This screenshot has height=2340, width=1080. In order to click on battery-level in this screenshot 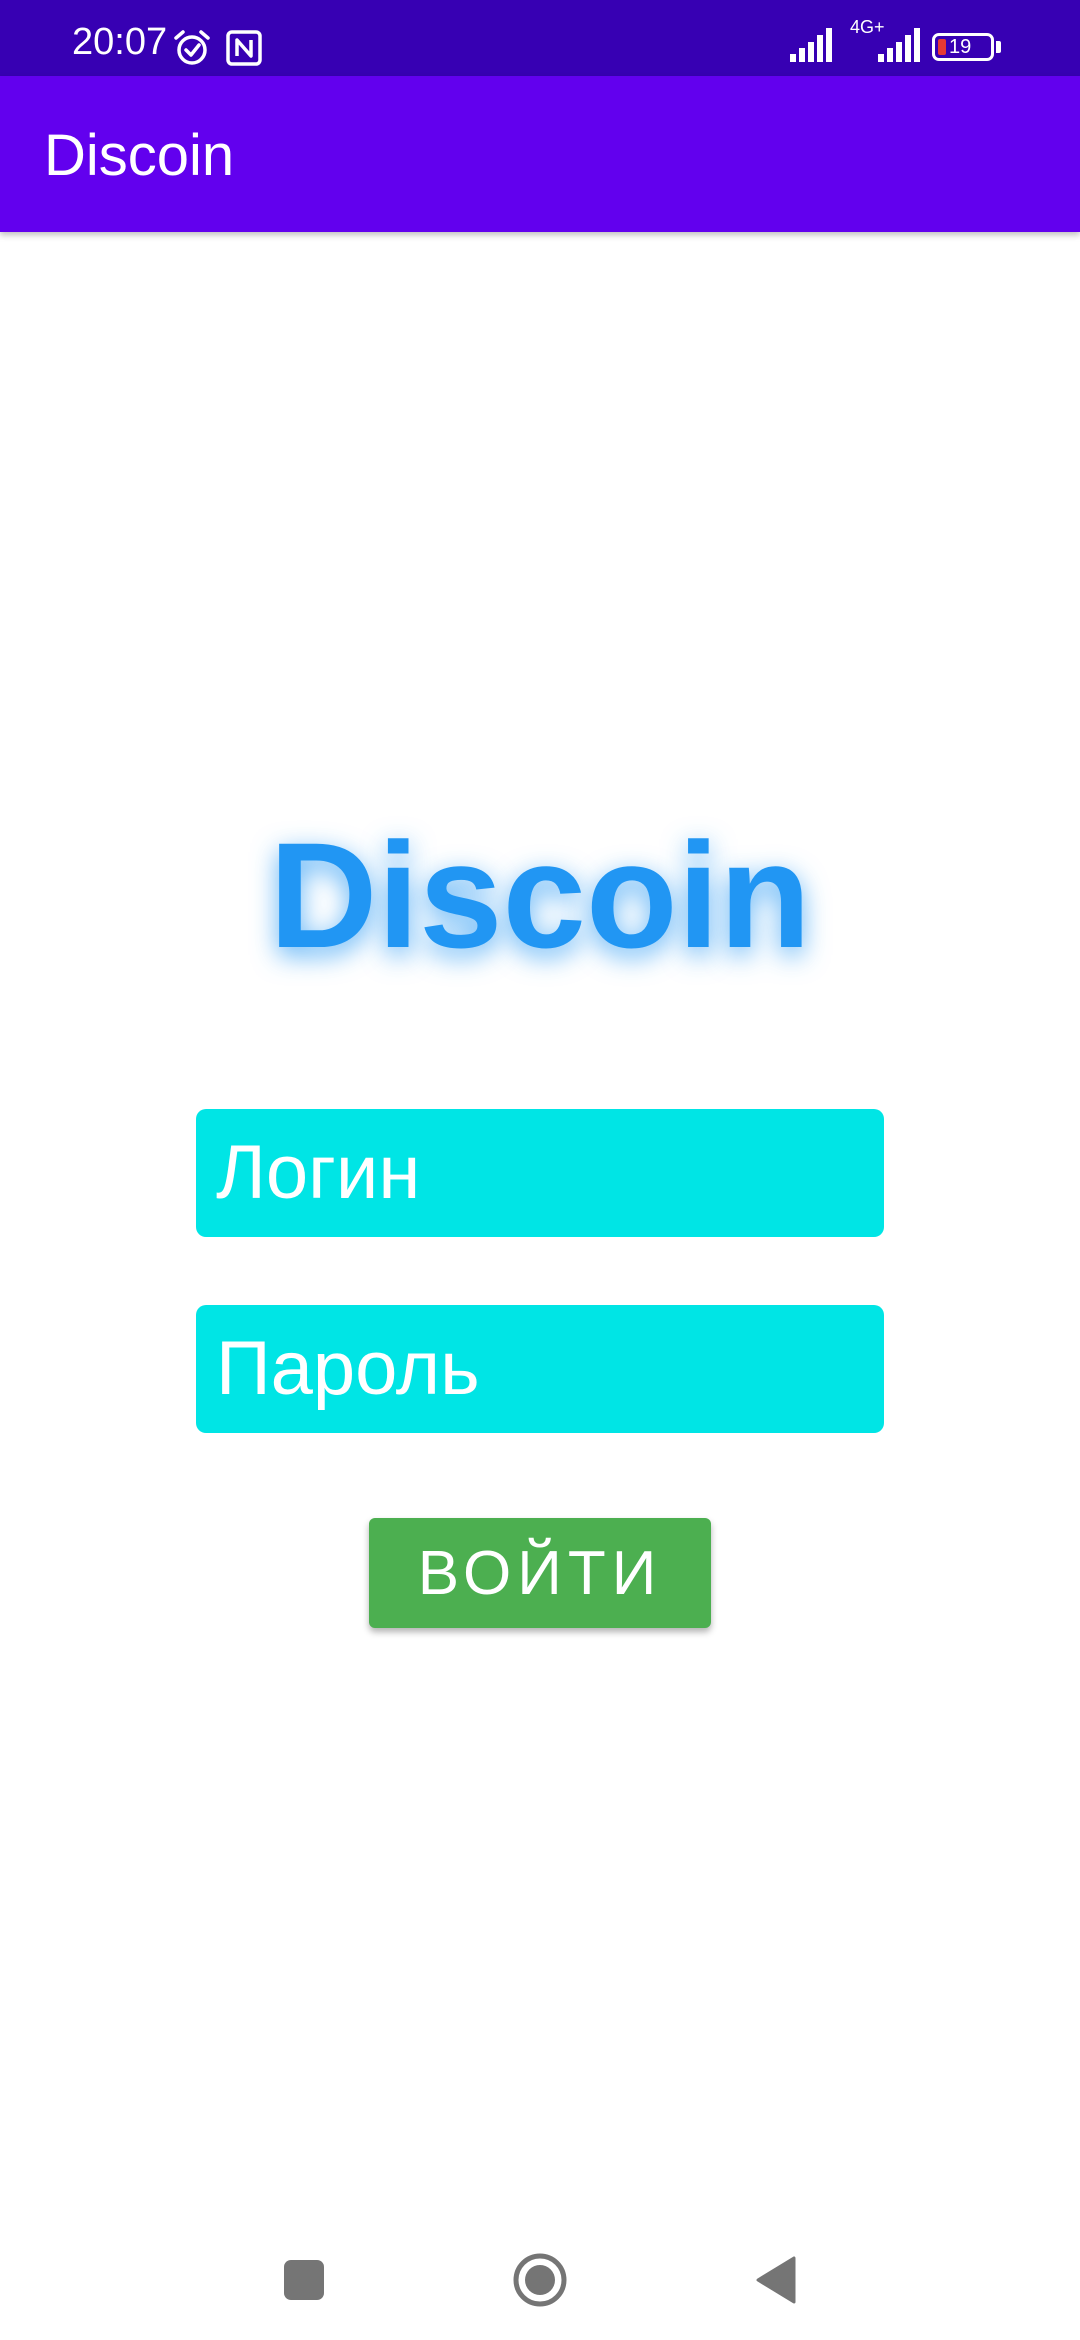, I will do `click(942, 47)`.